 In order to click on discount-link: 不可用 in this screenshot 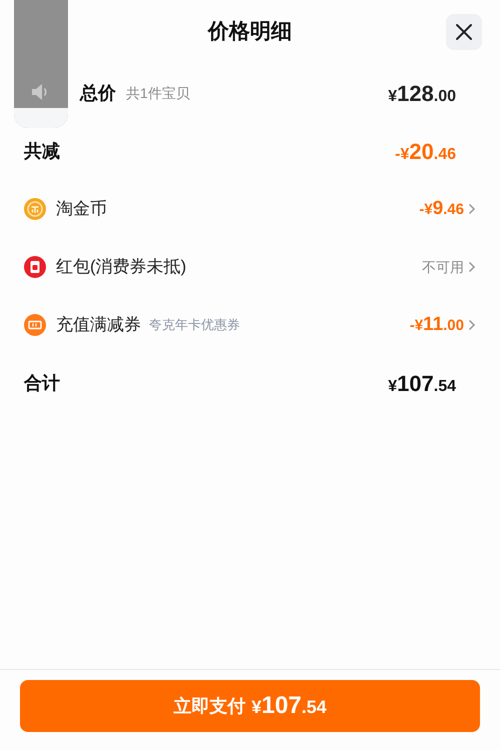, I will do `click(449, 267)`.